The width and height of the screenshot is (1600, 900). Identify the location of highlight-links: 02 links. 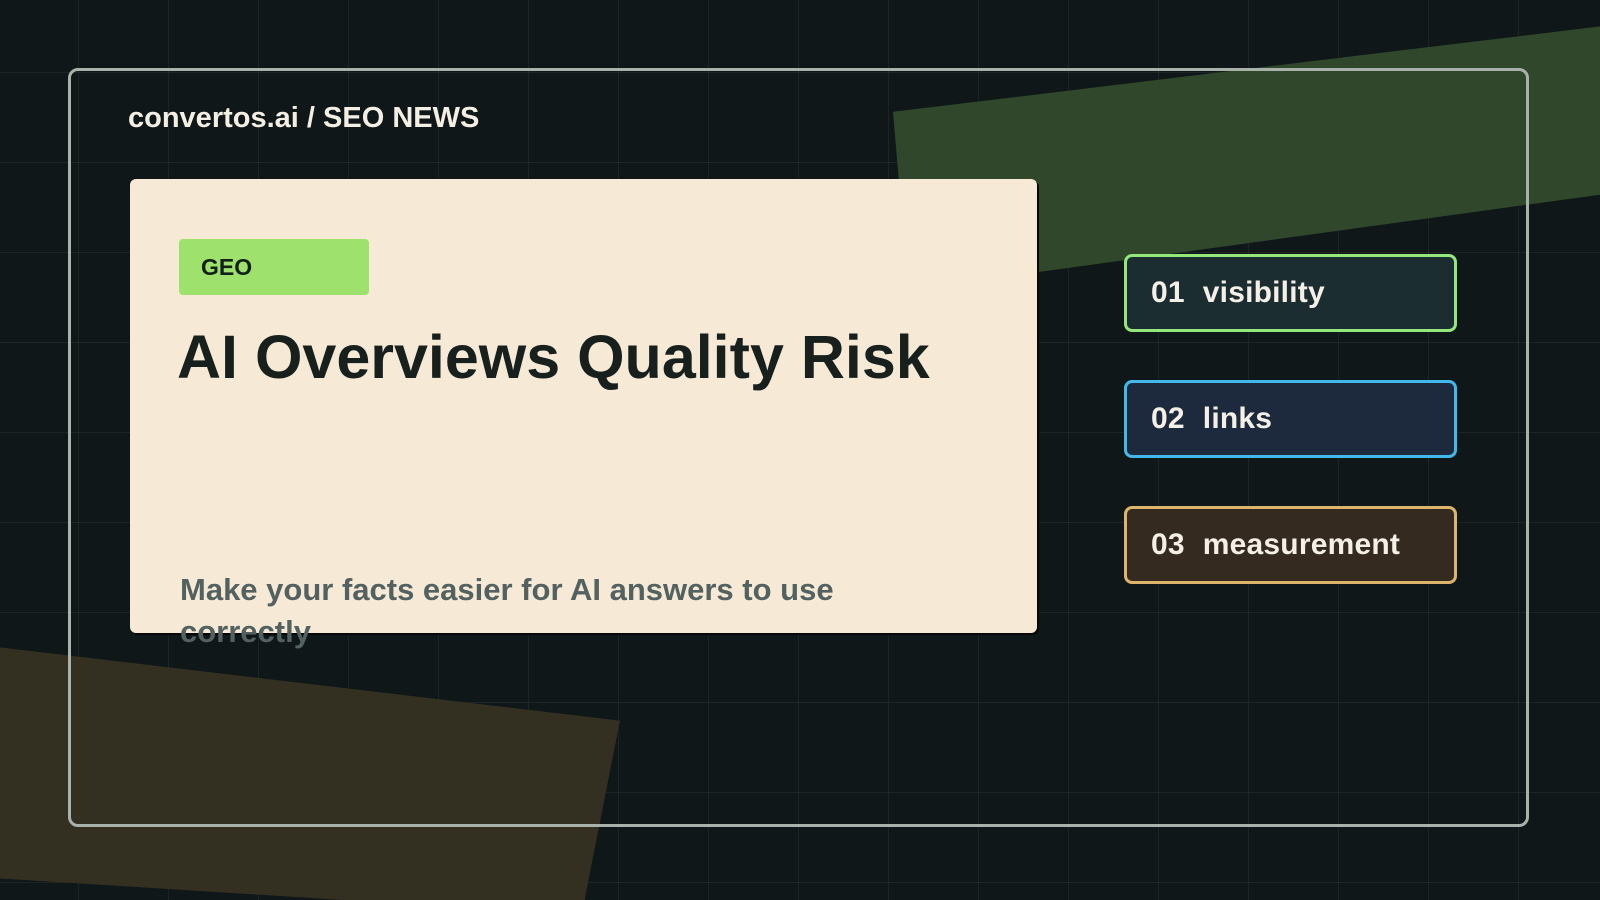
(1290, 419).